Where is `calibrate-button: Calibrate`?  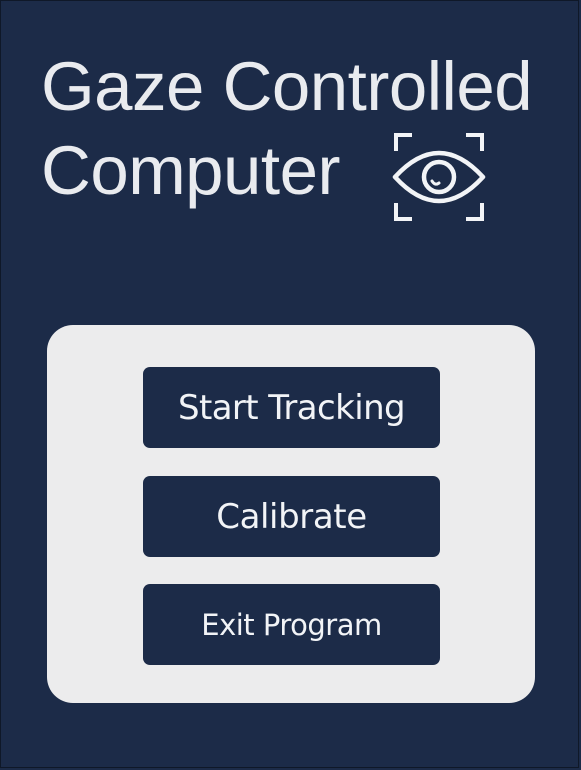
calibrate-button: Calibrate is located at coordinates (291, 516).